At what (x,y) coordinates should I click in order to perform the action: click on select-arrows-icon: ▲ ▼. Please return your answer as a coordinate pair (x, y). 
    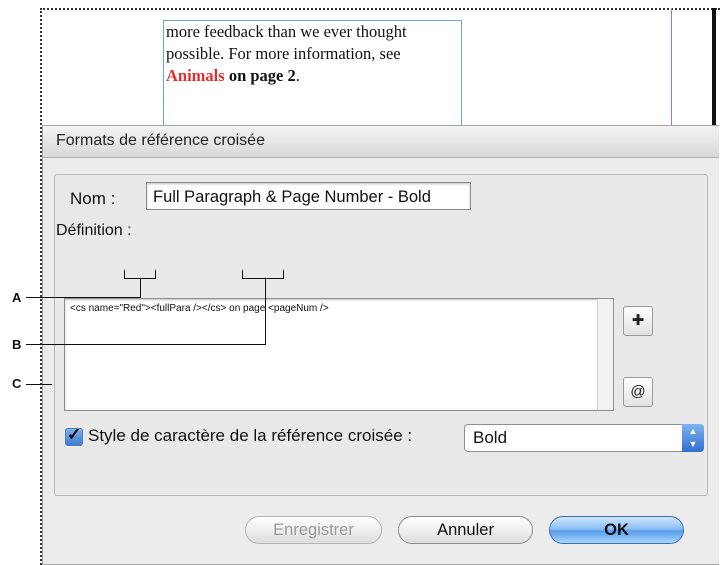
    Looking at the image, I should click on (693, 438).